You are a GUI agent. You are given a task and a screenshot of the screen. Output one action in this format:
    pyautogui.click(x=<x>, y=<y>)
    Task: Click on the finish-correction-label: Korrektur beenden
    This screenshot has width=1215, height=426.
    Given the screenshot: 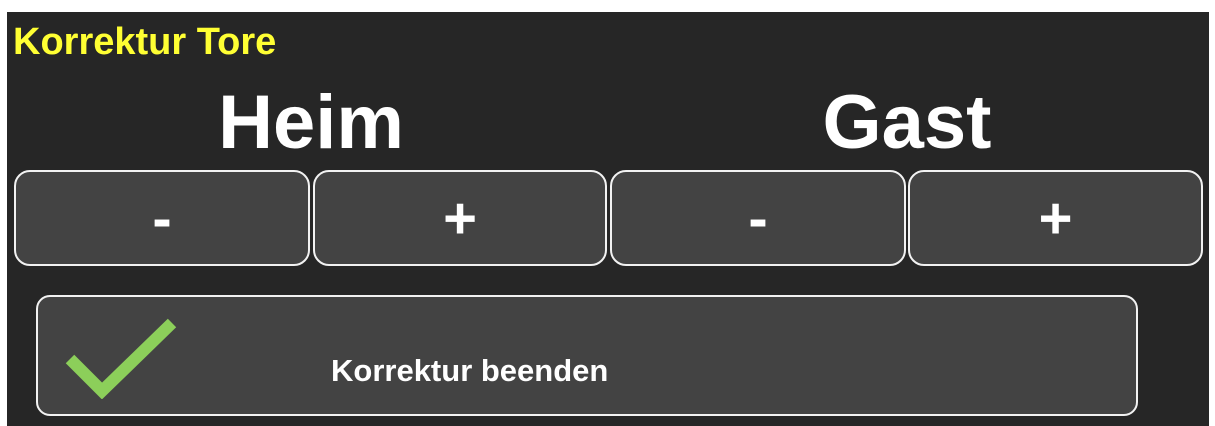 What is the action you would take?
    pyautogui.click(x=470, y=370)
    